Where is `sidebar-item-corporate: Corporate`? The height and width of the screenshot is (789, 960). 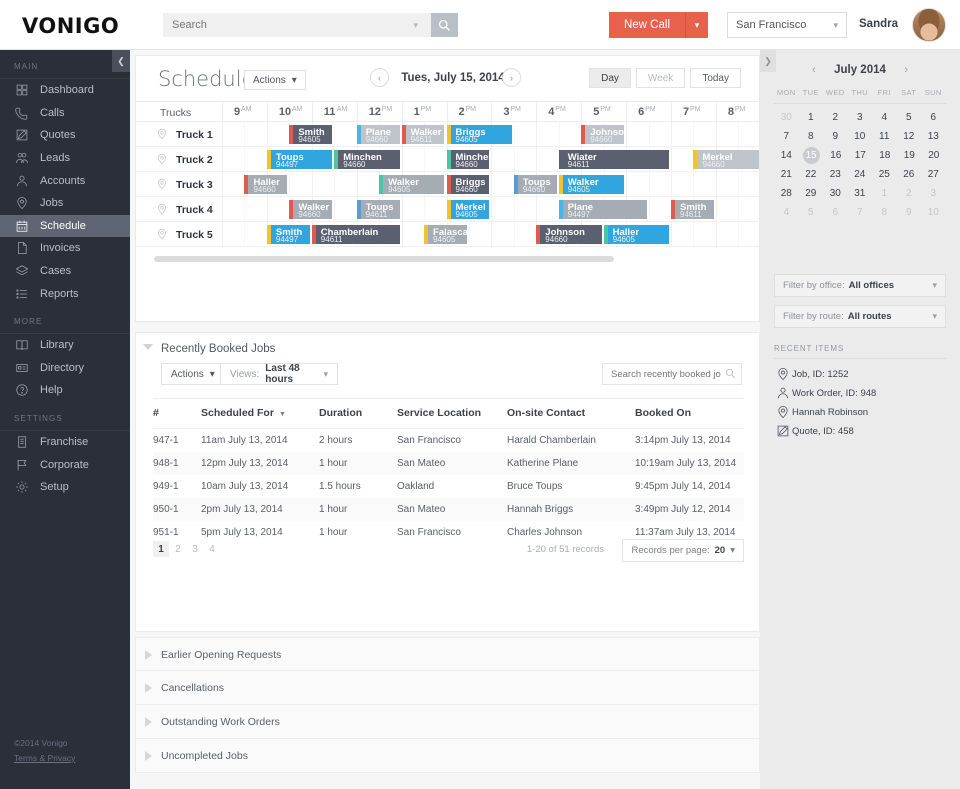 sidebar-item-corporate: Corporate is located at coordinates (65, 464).